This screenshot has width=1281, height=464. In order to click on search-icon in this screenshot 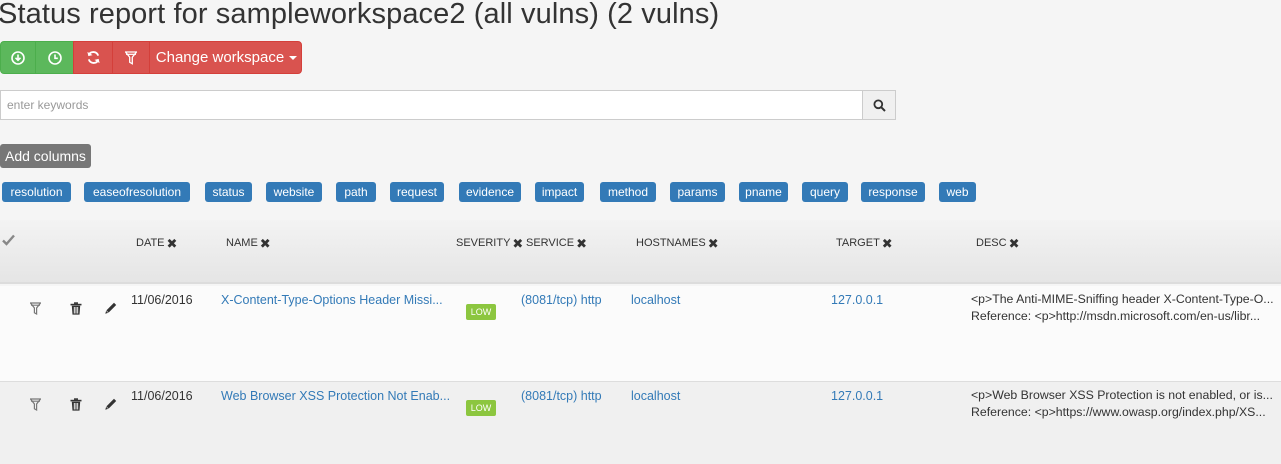, I will do `click(879, 105)`.